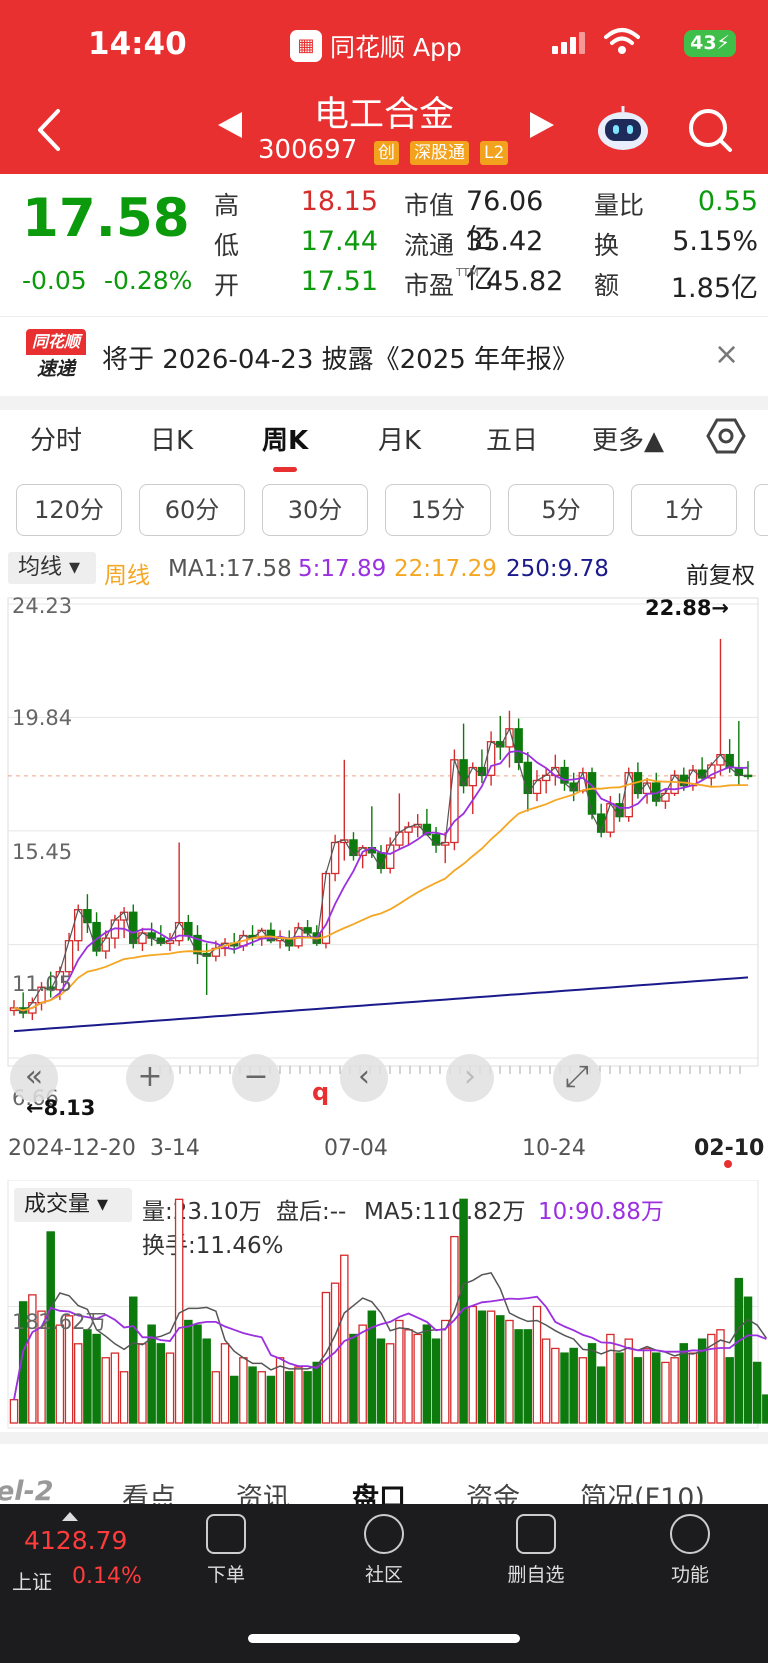 The height and width of the screenshot is (1663, 768). I want to click on tab-more: 更多▲, so click(628, 438).